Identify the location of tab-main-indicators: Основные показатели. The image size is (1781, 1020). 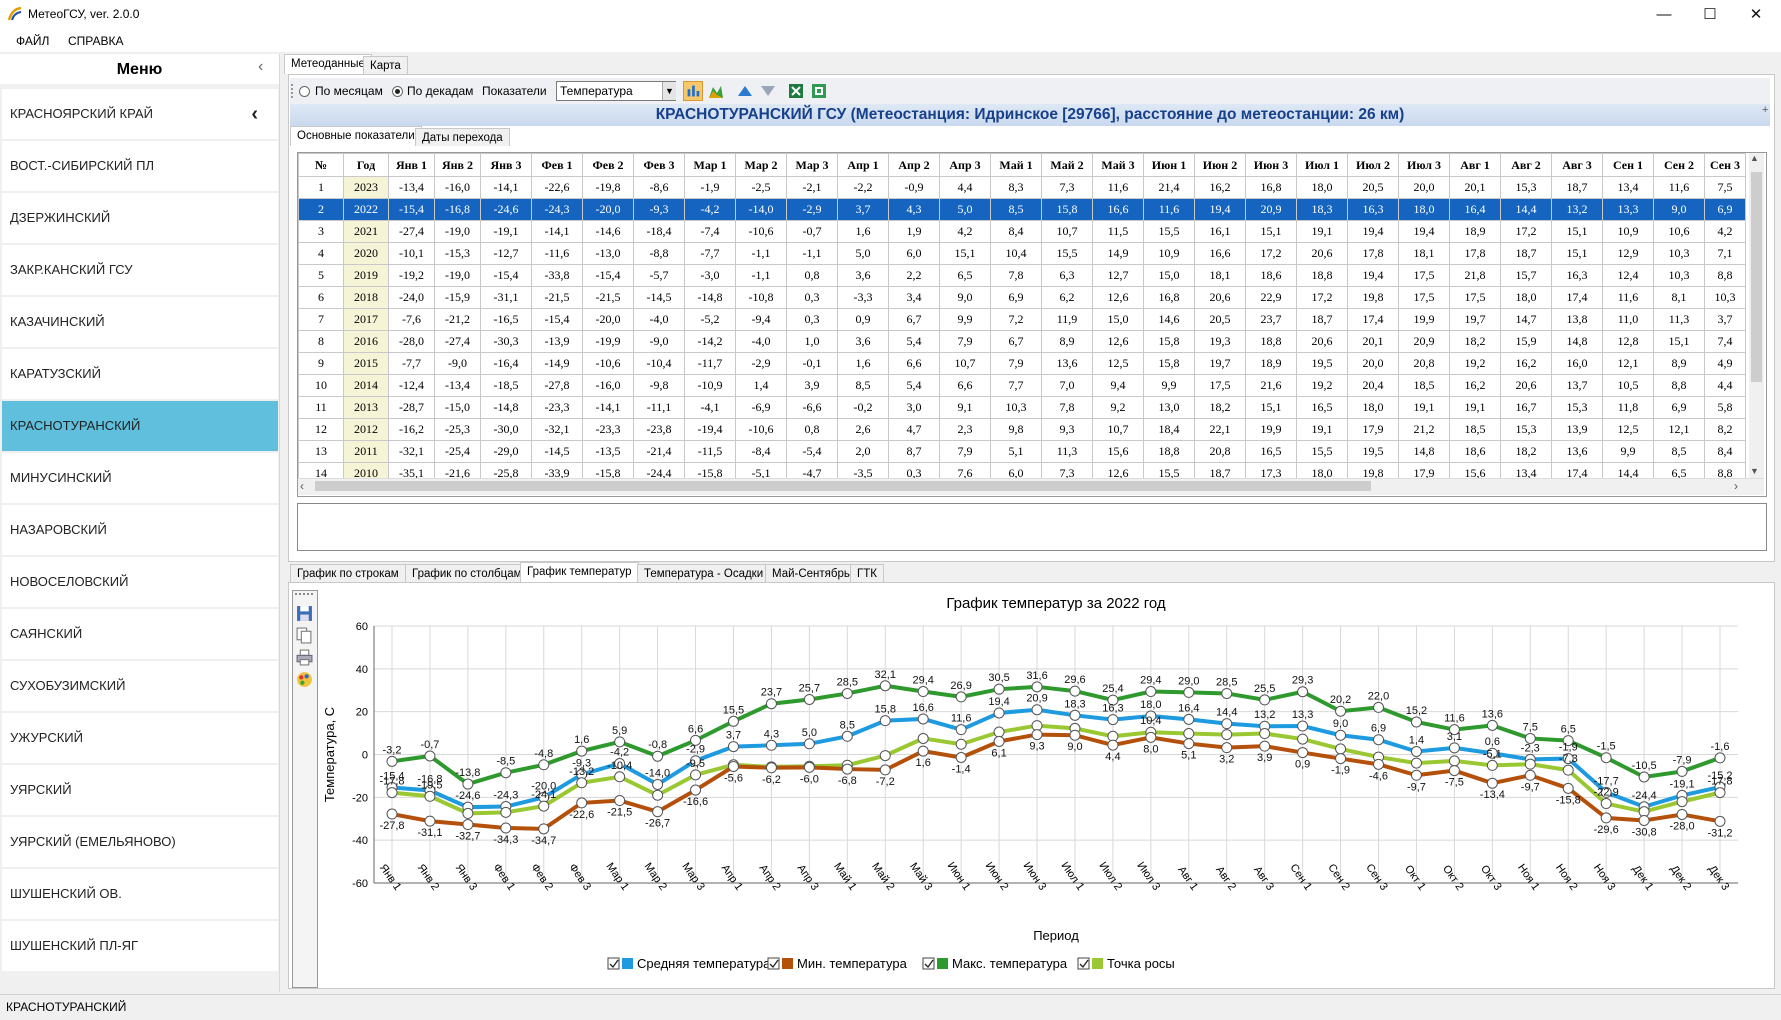
(356, 136).